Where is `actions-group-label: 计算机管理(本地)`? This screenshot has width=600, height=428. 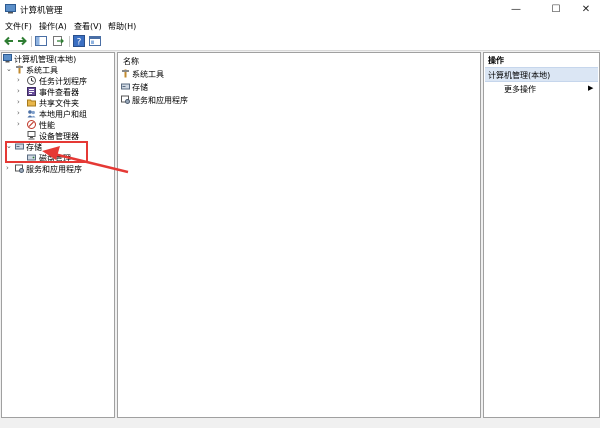
actions-group-label: 计算机管理(本地) is located at coordinates (519, 75).